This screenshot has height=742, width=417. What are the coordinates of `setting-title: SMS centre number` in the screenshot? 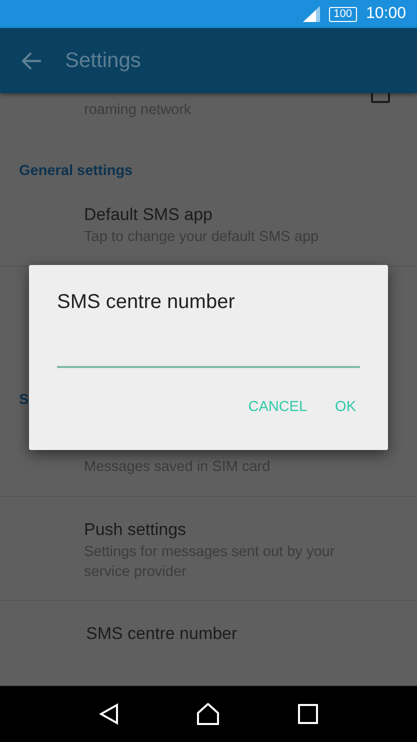 It's located at (241, 634).